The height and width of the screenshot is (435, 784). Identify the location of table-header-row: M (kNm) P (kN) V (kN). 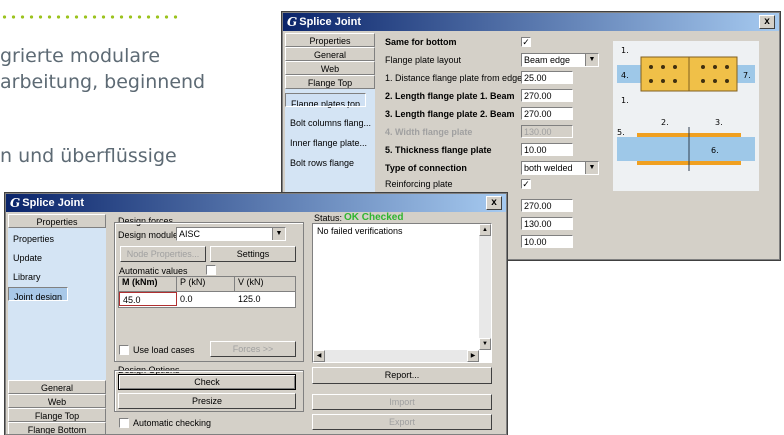
(207, 284).